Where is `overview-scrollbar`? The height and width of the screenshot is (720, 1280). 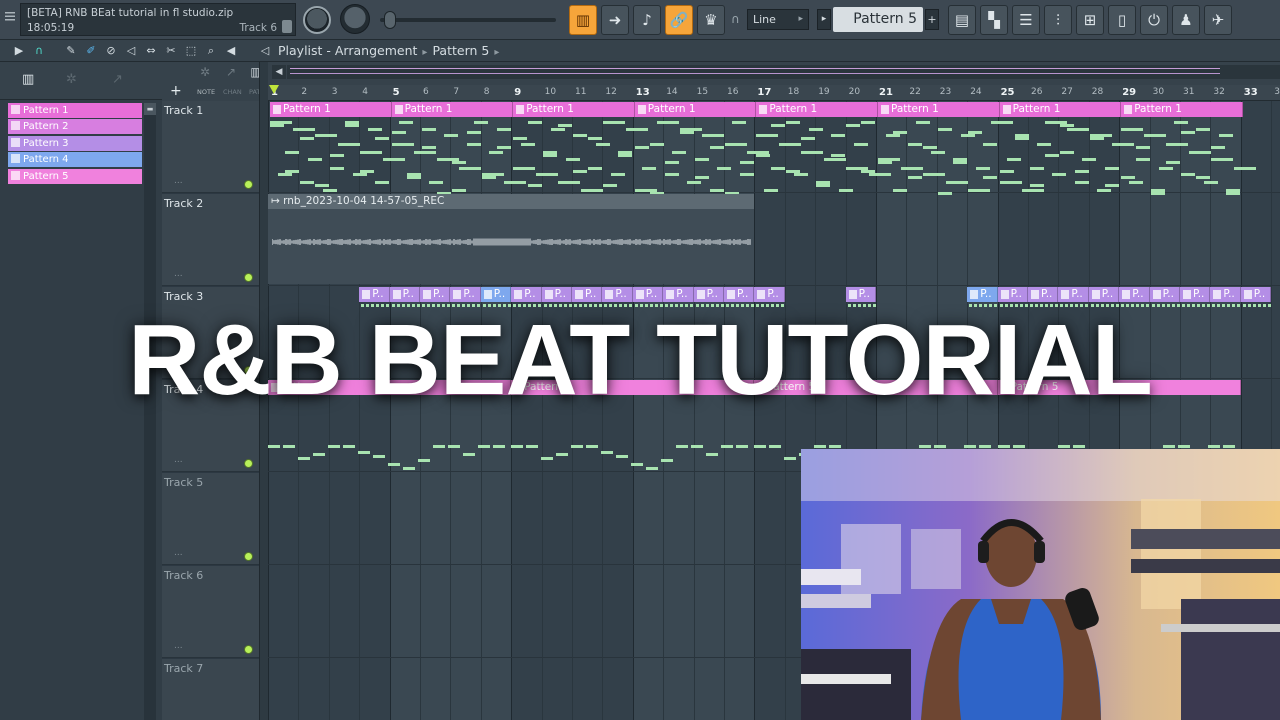 overview-scrollbar is located at coordinates (783, 72).